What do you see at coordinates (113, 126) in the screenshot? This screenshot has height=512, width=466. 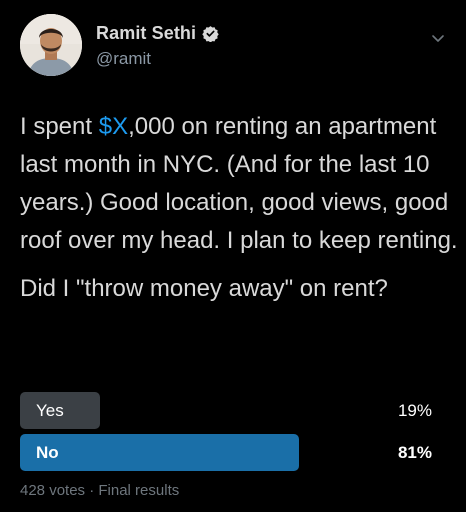 I see `cashtag-link: $X` at bounding box center [113, 126].